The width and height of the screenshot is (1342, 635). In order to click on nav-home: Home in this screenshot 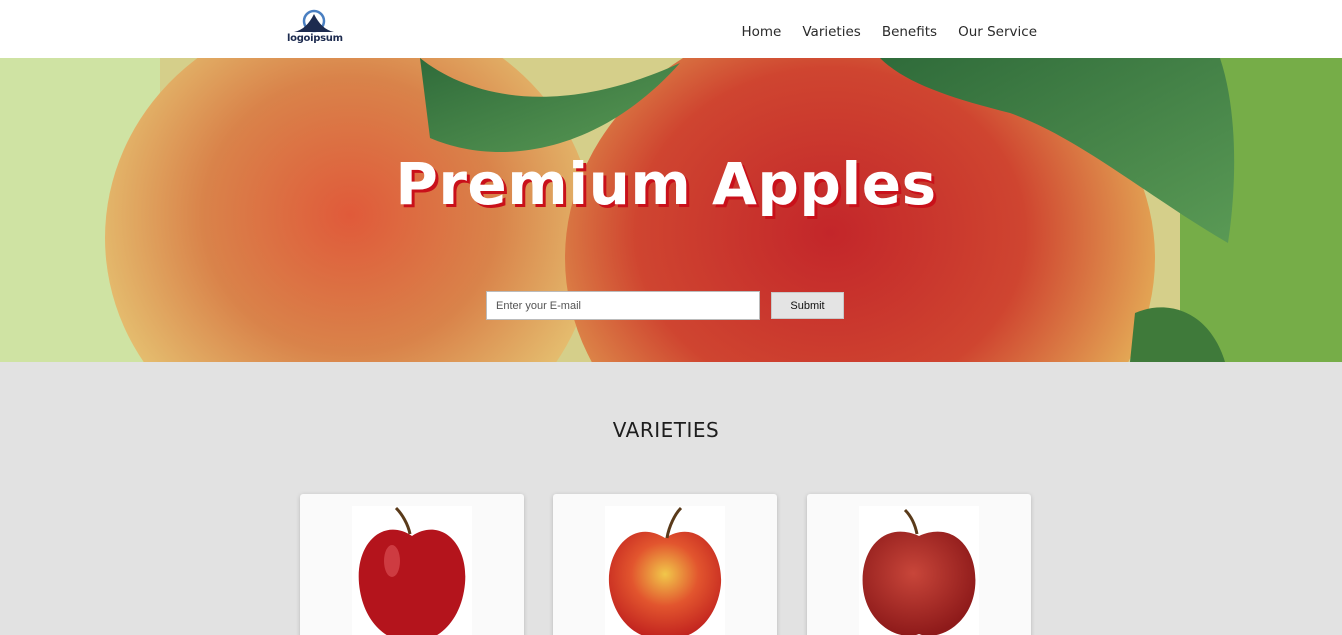, I will do `click(761, 32)`.